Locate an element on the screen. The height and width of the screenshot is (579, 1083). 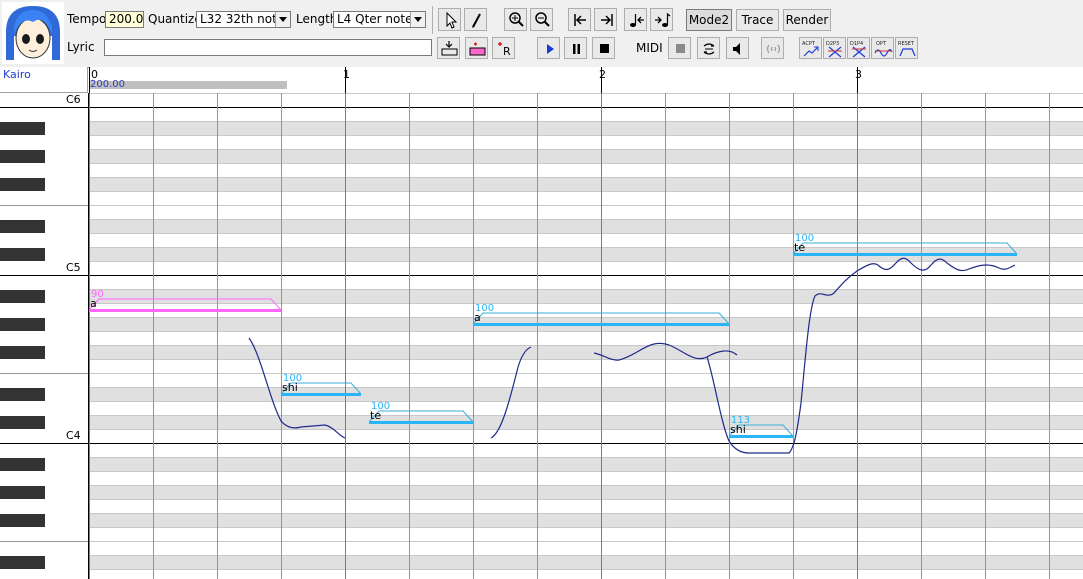
d1p4-button: D1P4 is located at coordinates (858, 48).